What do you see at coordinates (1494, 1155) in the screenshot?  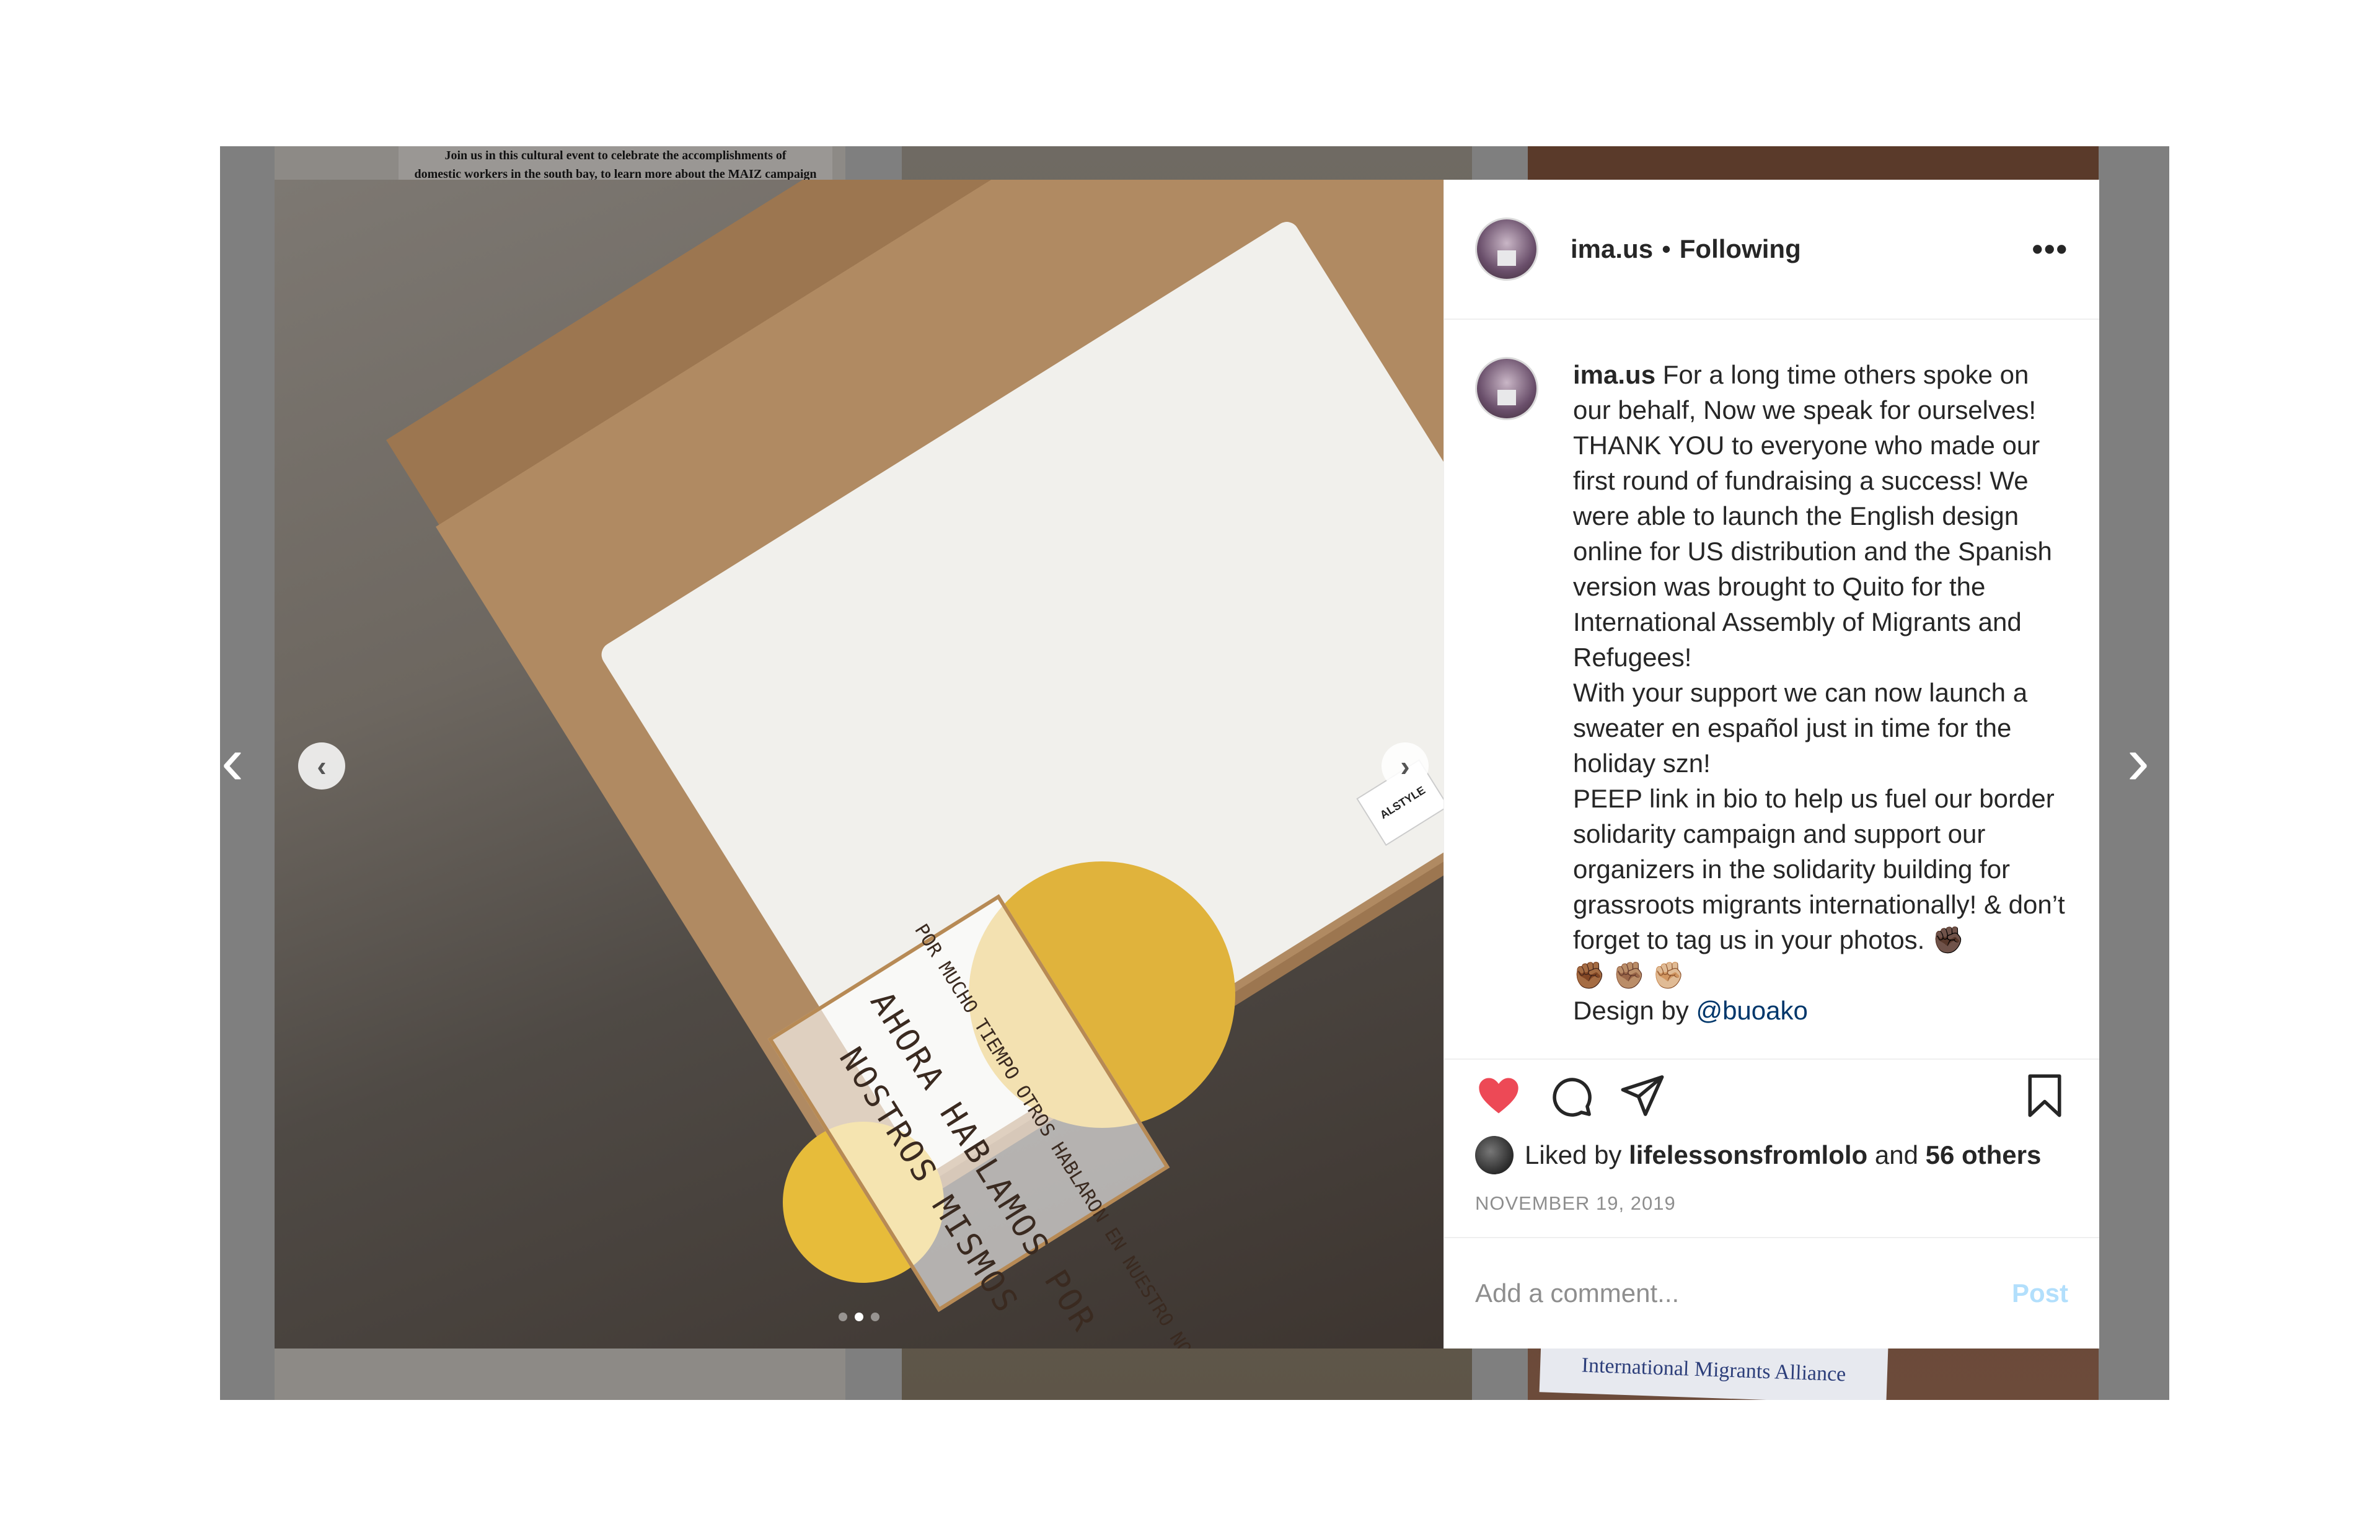 I see `liker-avatar` at bounding box center [1494, 1155].